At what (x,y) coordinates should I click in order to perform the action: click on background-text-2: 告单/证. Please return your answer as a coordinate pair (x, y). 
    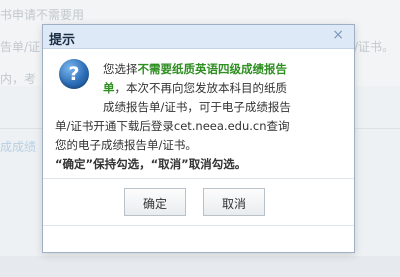
    Looking at the image, I should click on (20, 47).